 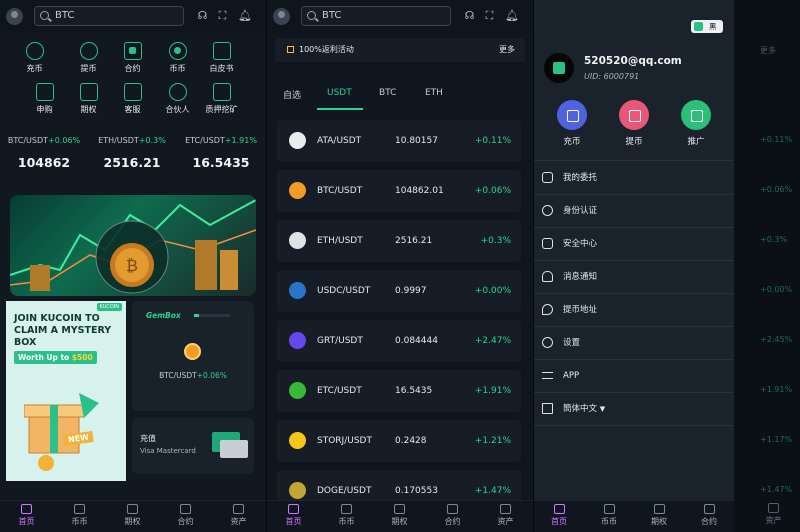 I want to click on tab-btc: BTC, so click(x=387, y=93).